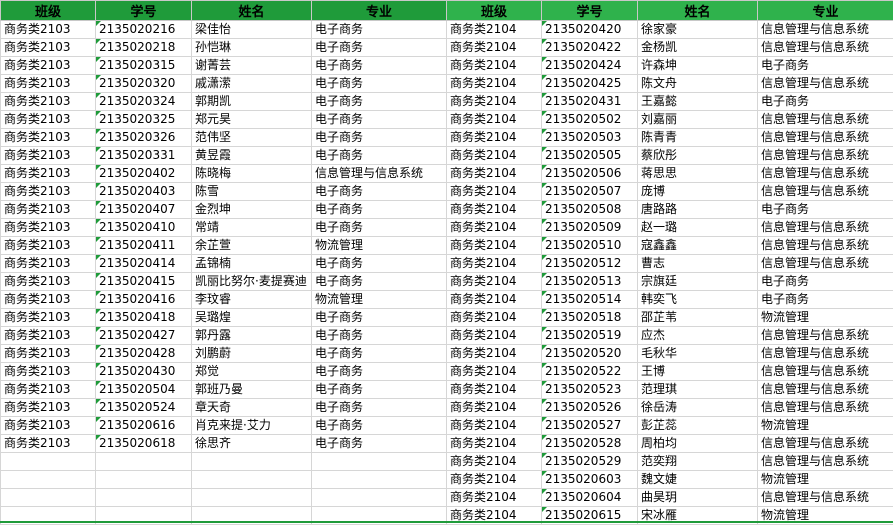  I want to click on student-id-cell-right: 2135020519, so click(590, 336).